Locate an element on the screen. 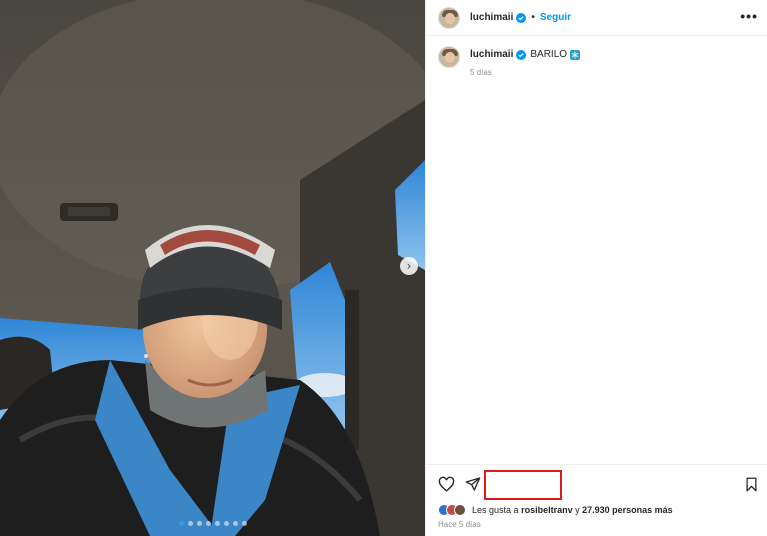 The height and width of the screenshot is (536, 767). chevron-right-icon: › is located at coordinates (409, 266).